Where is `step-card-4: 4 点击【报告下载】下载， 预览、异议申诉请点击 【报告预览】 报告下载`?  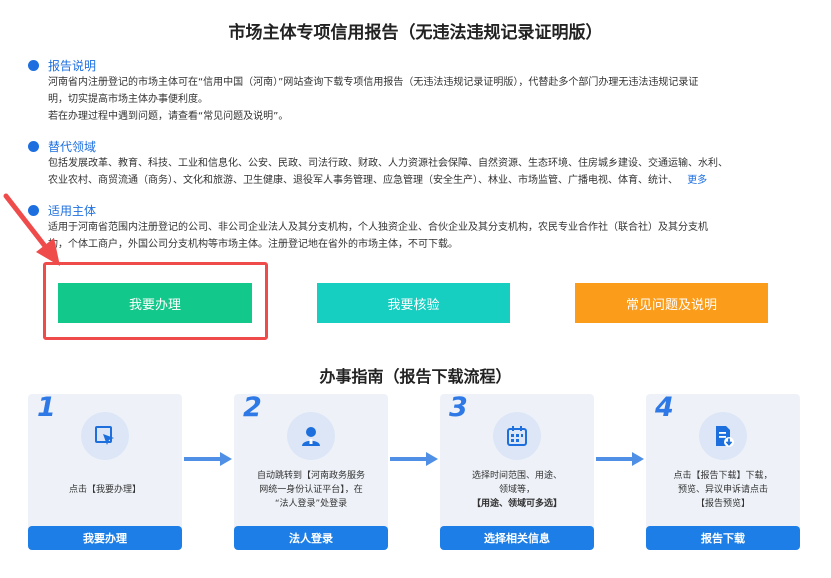
step-card-4: 4 点击【报告下载】下载， 预览、异议申诉请点击 【报告预览】 报告下载 is located at coordinates (723, 471).